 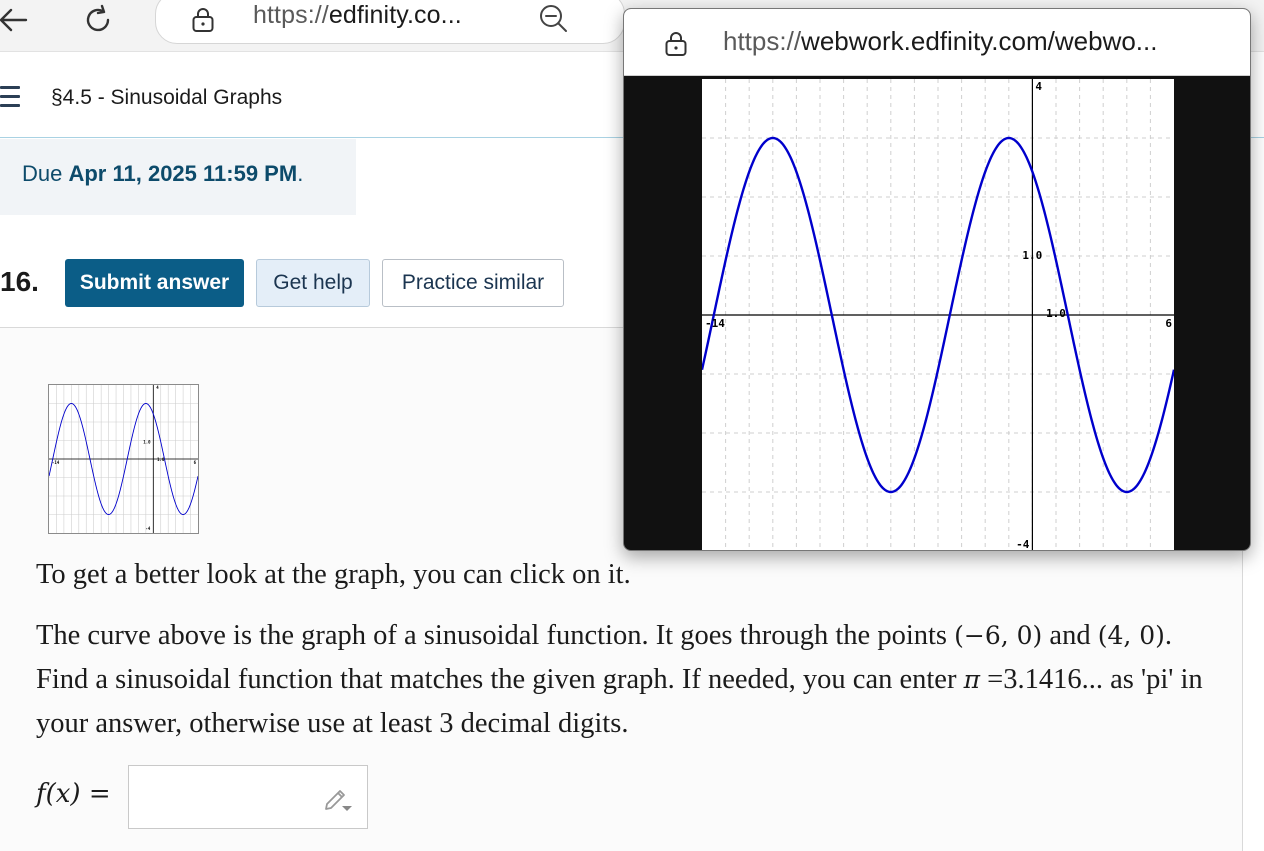 What do you see at coordinates (553, 18) in the screenshot?
I see `zoom-out-icon` at bounding box center [553, 18].